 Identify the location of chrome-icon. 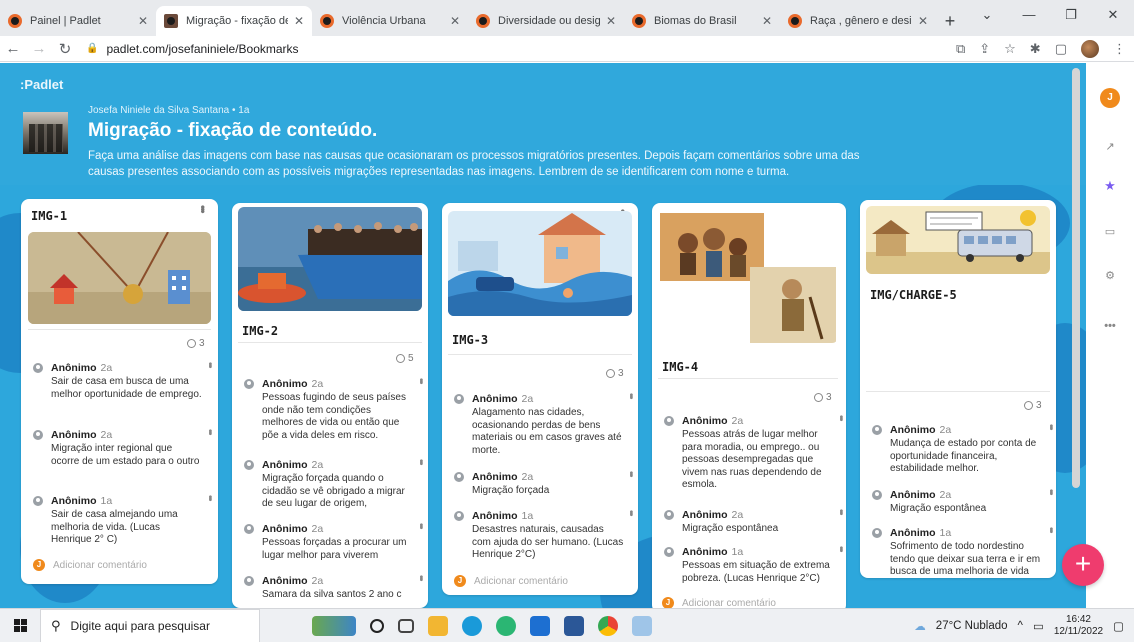
(608, 625).